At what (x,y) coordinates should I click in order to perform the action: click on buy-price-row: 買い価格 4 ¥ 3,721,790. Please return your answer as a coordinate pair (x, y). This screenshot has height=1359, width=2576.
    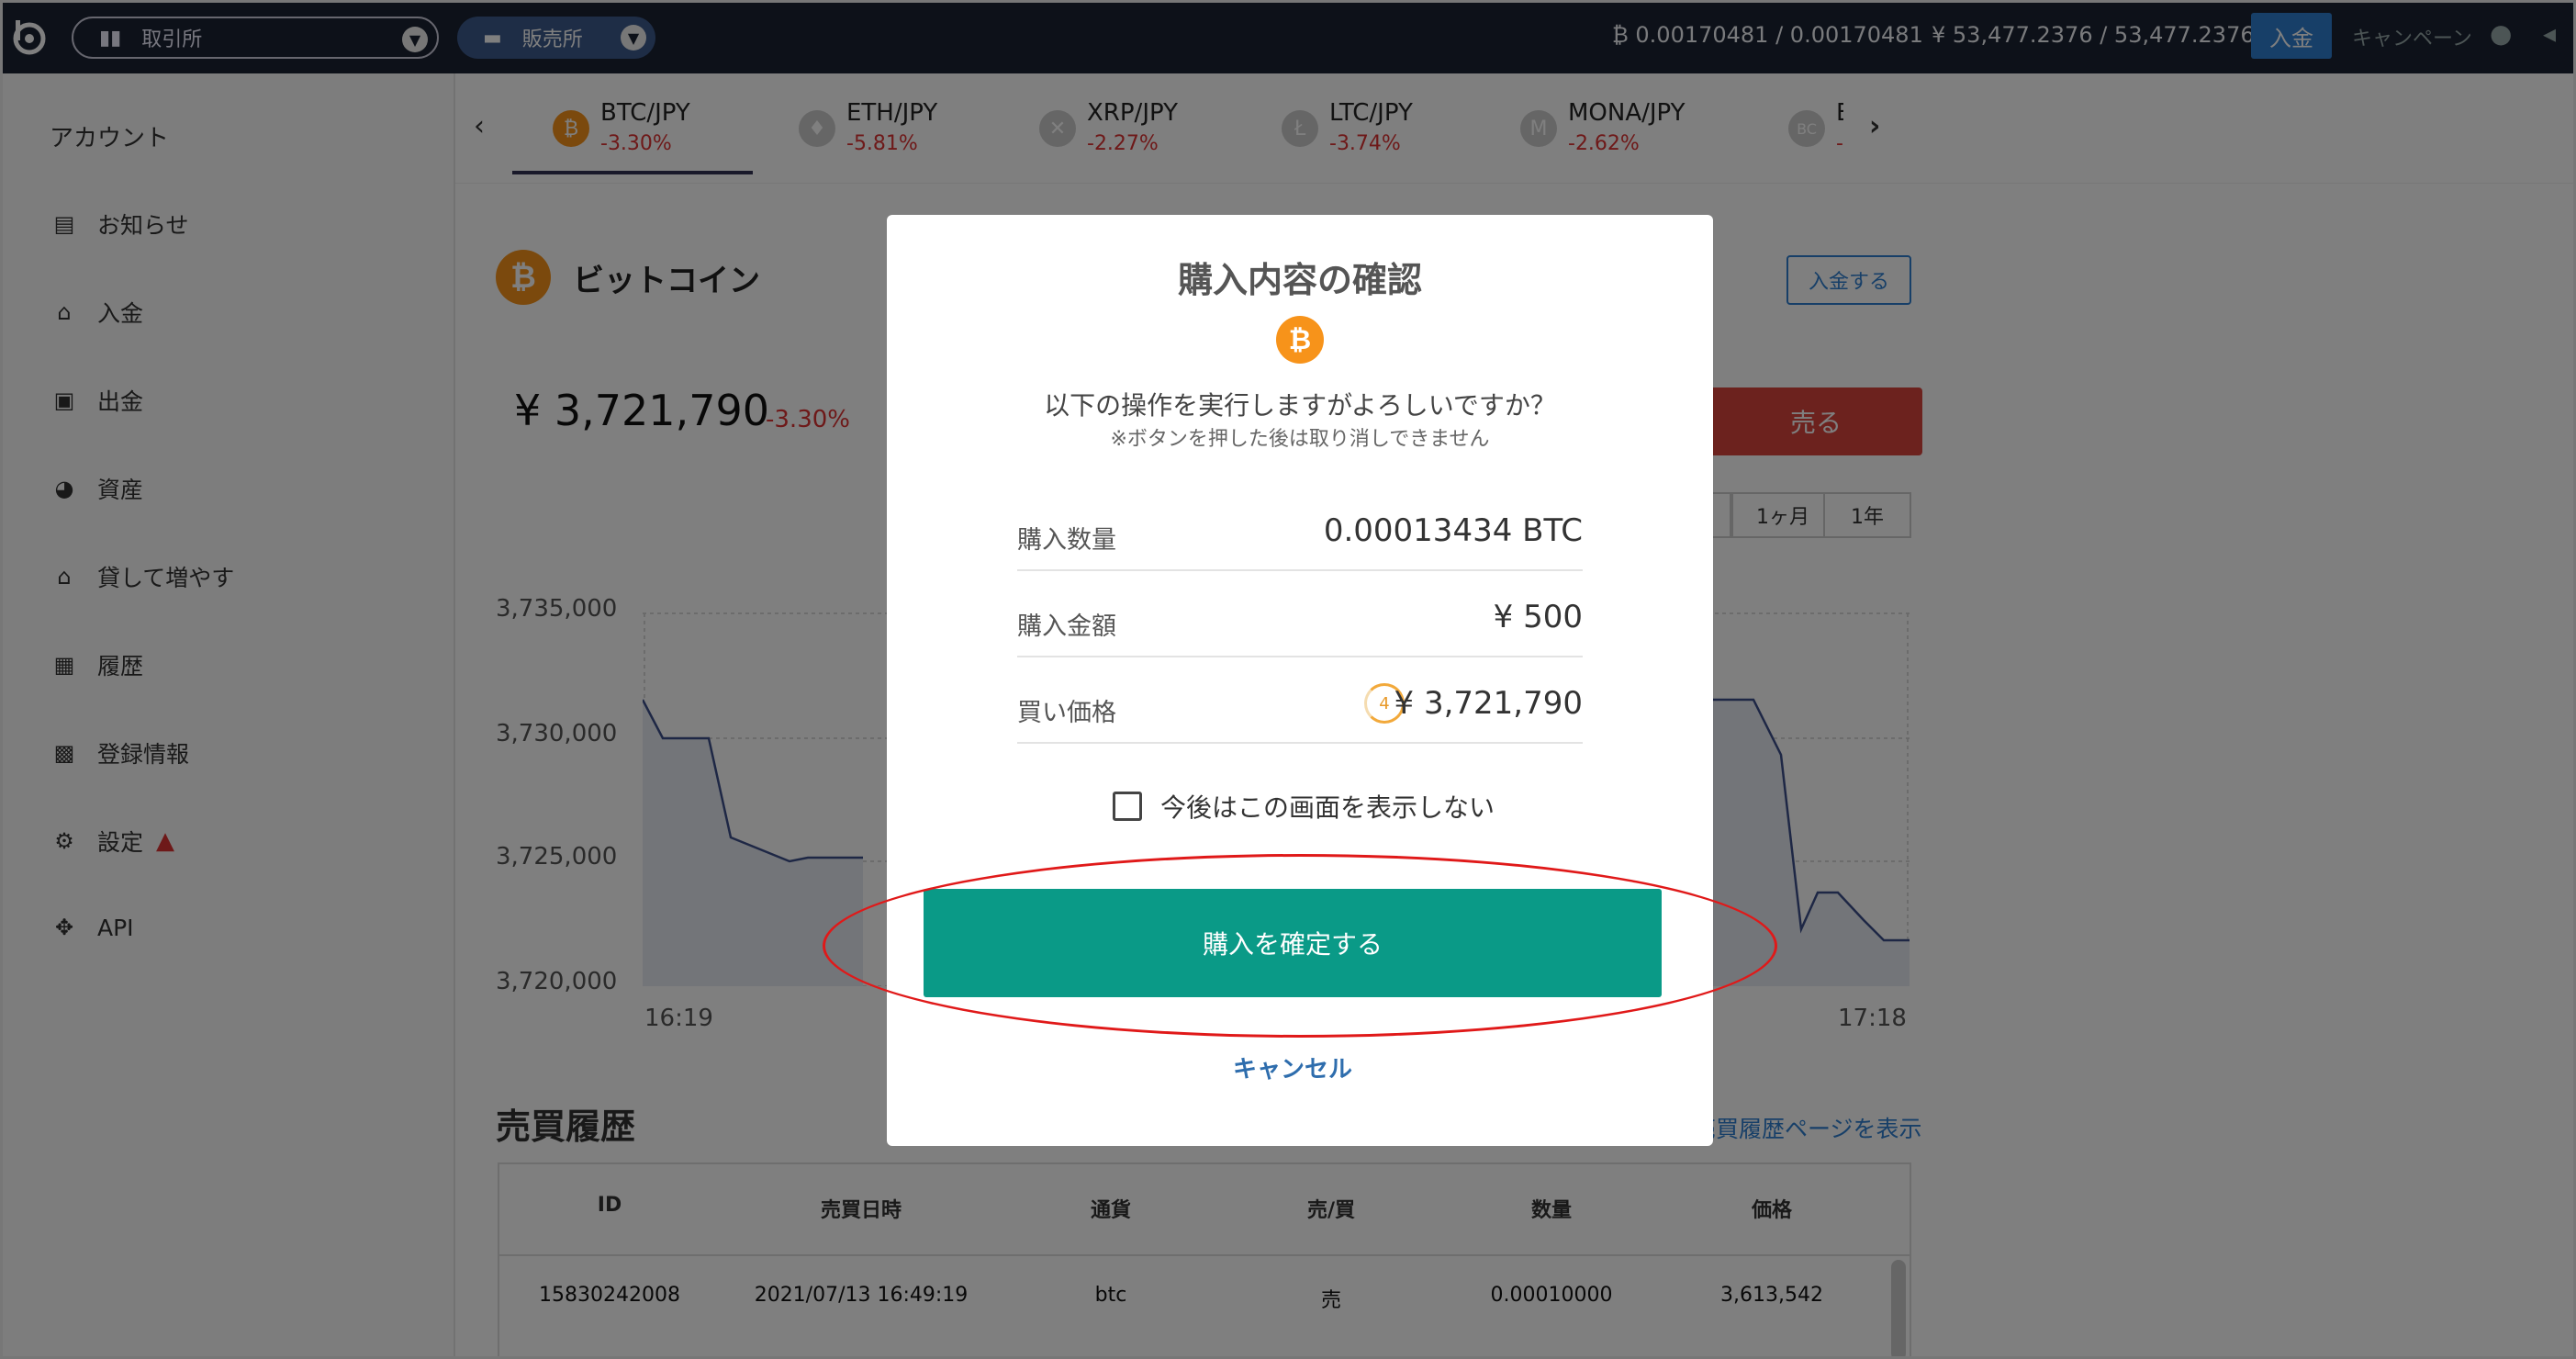
    Looking at the image, I should click on (1300, 701).